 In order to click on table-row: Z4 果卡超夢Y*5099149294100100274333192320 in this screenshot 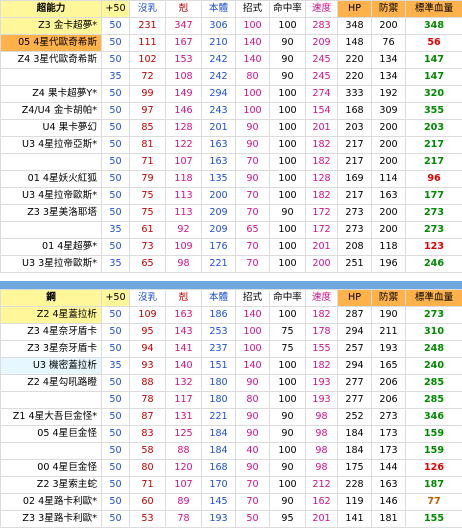, I will do `click(231, 94)`.